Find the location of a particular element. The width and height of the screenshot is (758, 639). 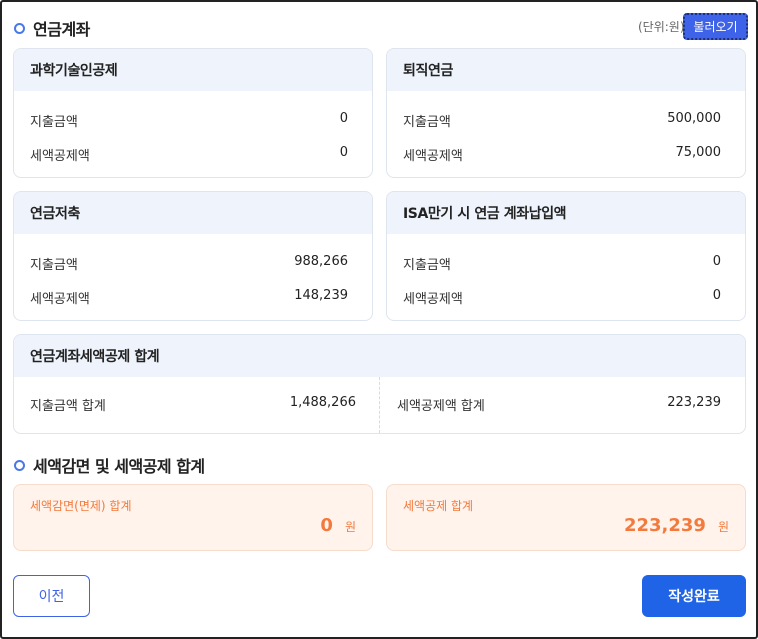

tax-label: 세액공제 합계 is located at coordinates (438, 506).